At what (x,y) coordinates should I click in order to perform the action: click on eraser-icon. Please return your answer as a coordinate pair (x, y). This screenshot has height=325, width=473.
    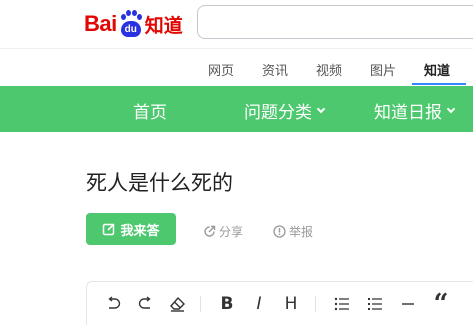
    Looking at the image, I should click on (178, 304).